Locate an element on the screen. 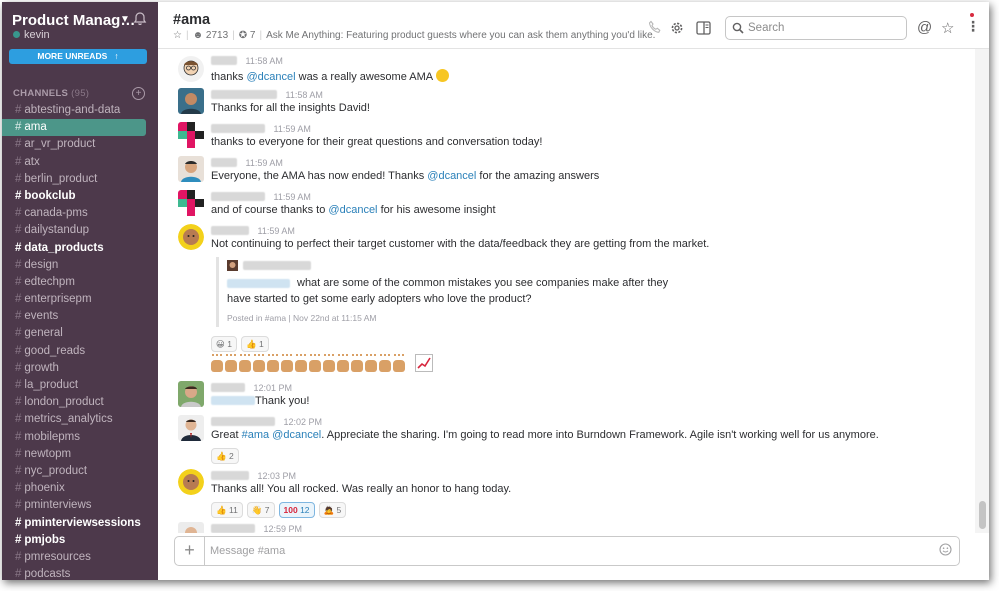 This screenshot has width=999, height=591. reaction-wave: 👋 7 is located at coordinates (260, 510).